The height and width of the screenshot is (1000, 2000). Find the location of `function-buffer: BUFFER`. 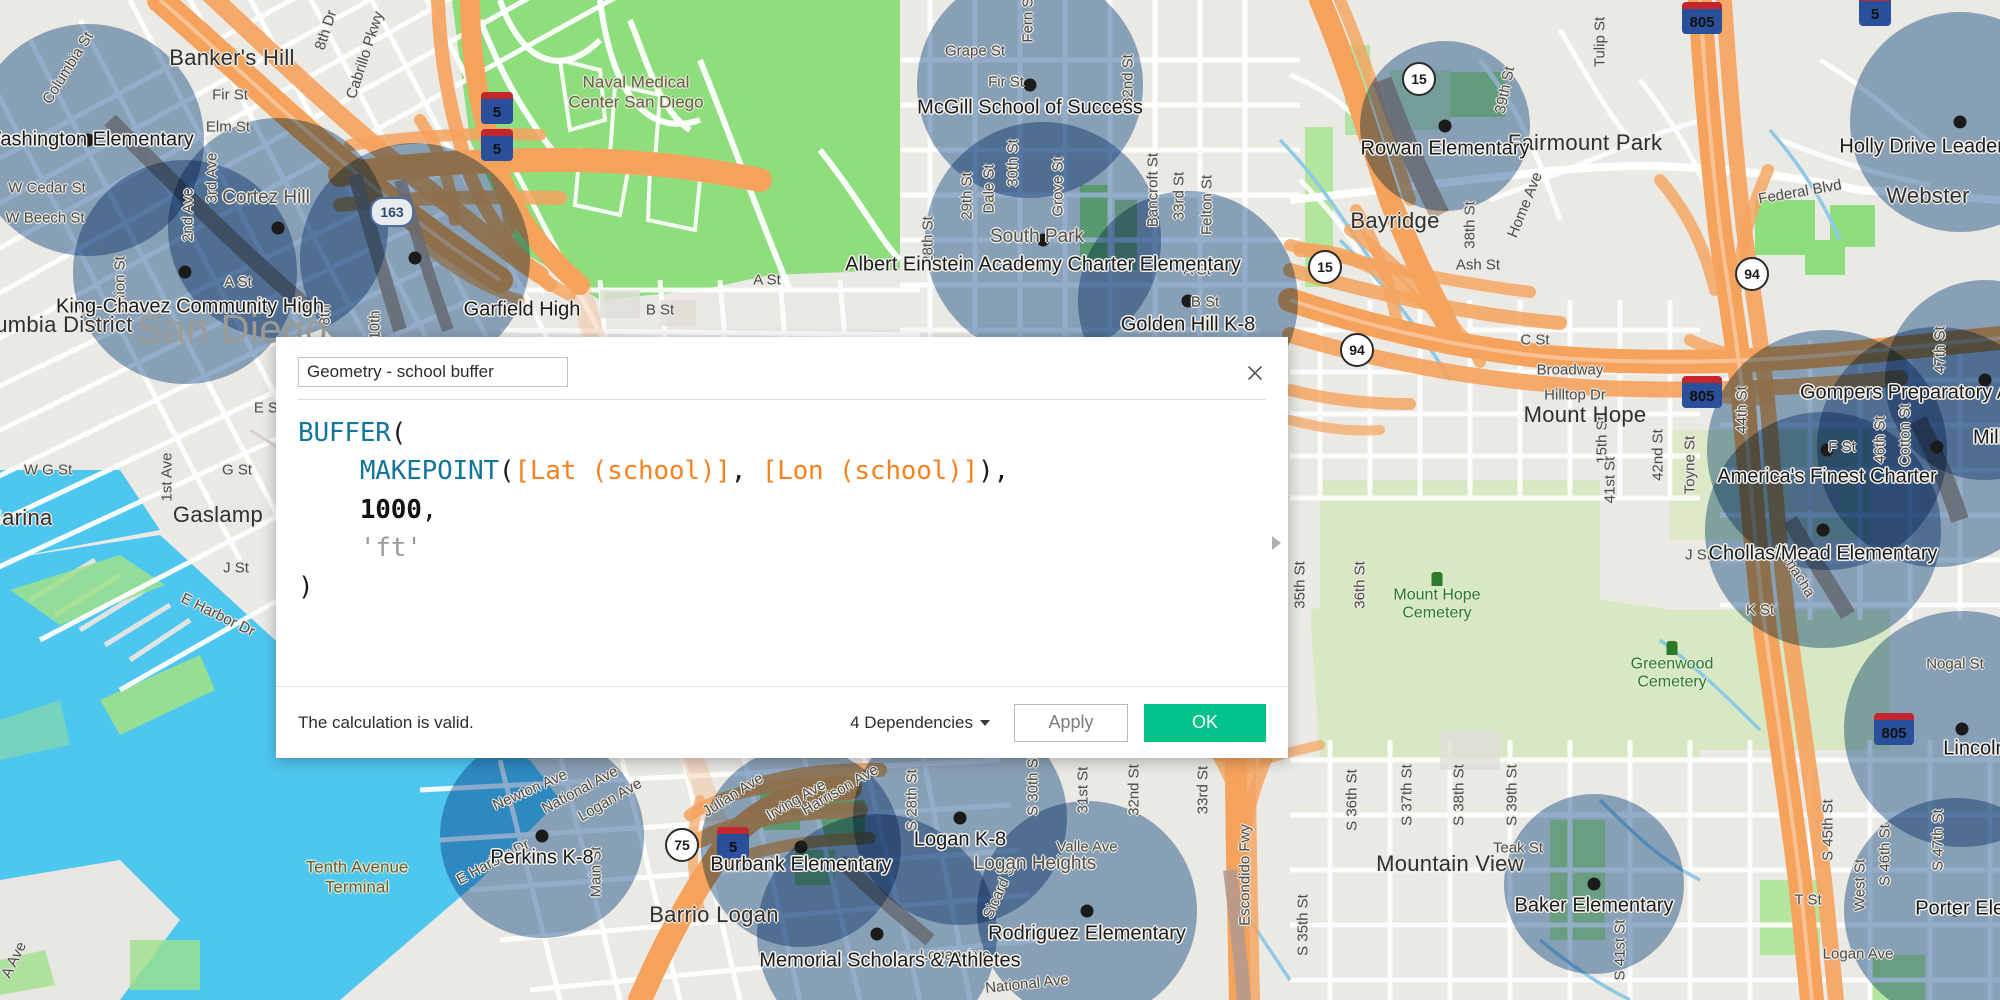

function-buffer: BUFFER is located at coordinates (344, 433).